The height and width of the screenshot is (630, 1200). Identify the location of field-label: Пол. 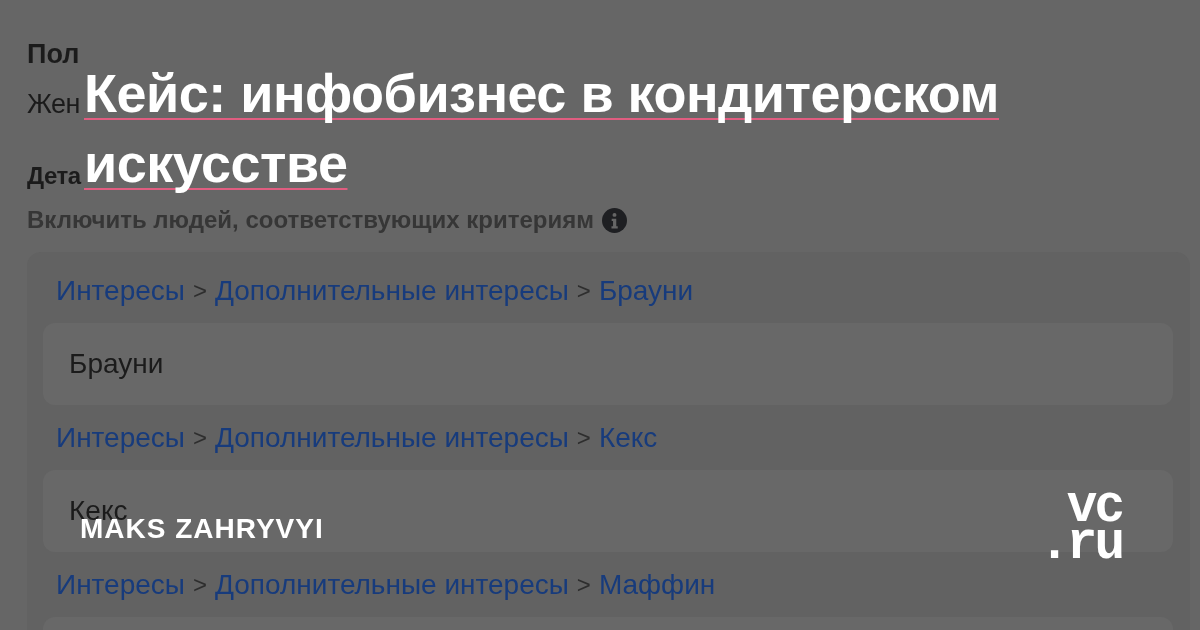
(53, 54).